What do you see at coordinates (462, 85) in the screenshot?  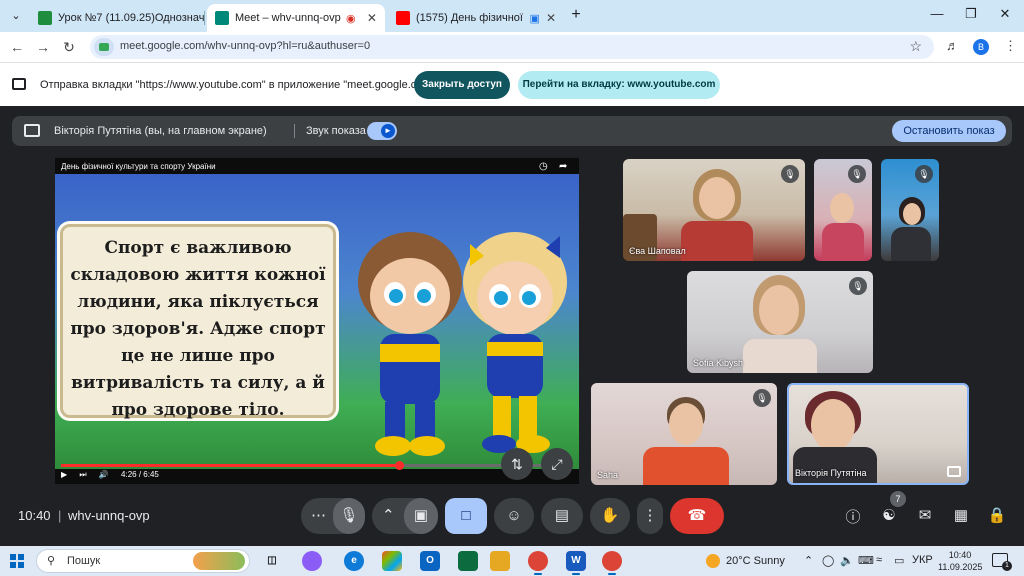 I see `stop-access-button: Закрыть доступ` at bounding box center [462, 85].